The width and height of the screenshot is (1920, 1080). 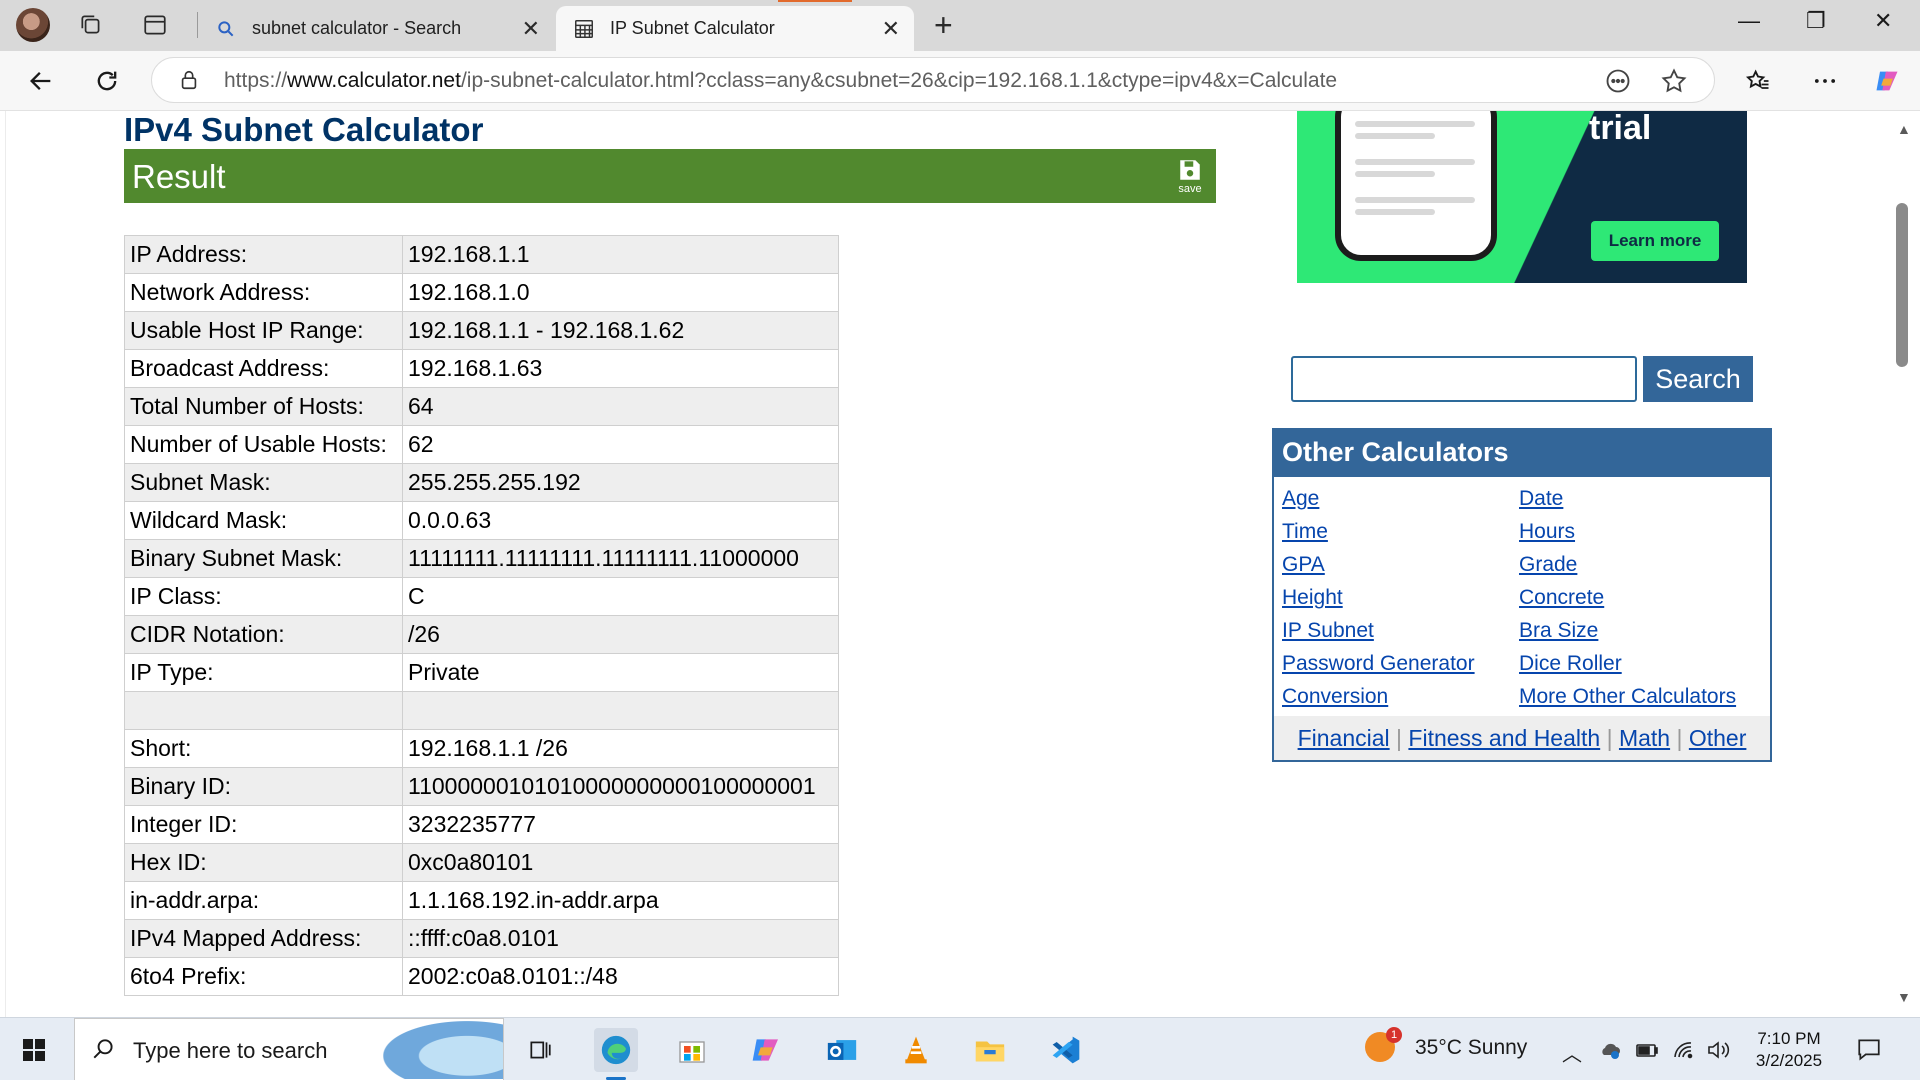 What do you see at coordinates (263, 368) in the screenshot?
I see `row-label: Broadcast Address:` at bounding box center [263, 368].